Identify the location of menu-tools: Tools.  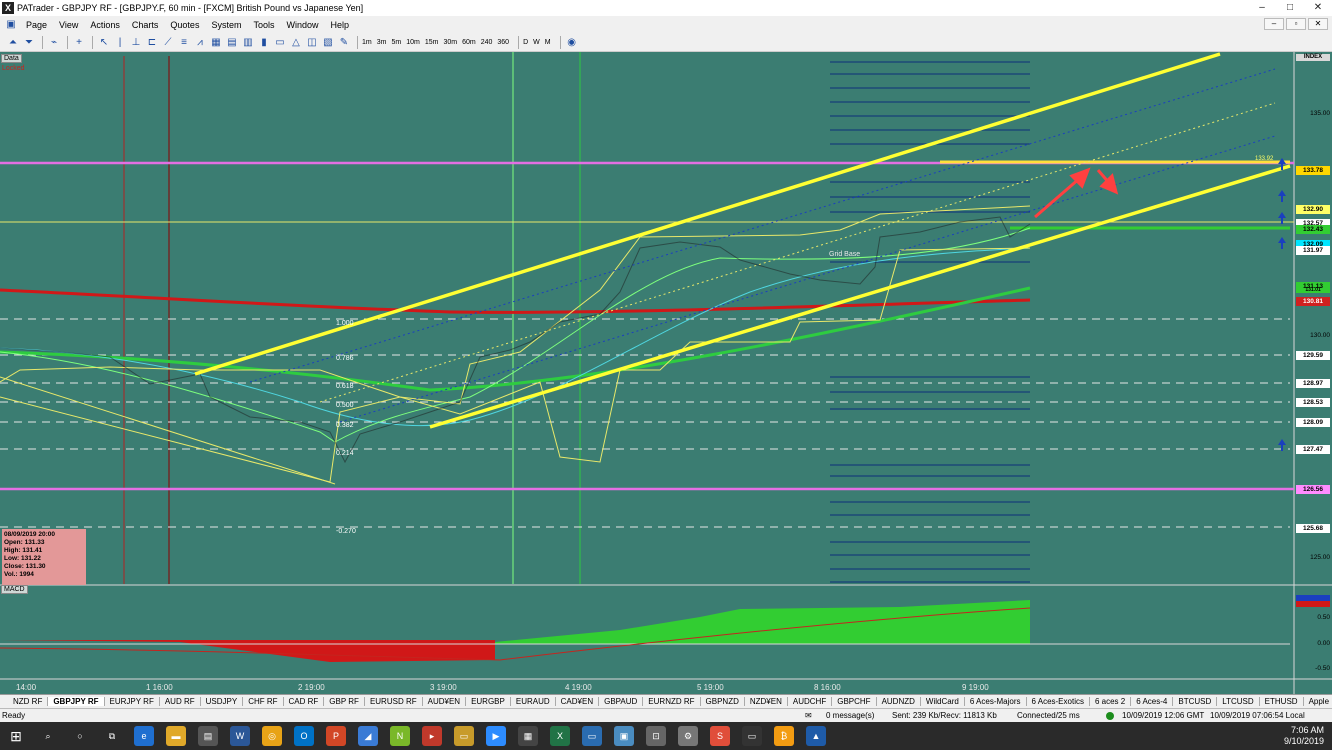
(263, 25).